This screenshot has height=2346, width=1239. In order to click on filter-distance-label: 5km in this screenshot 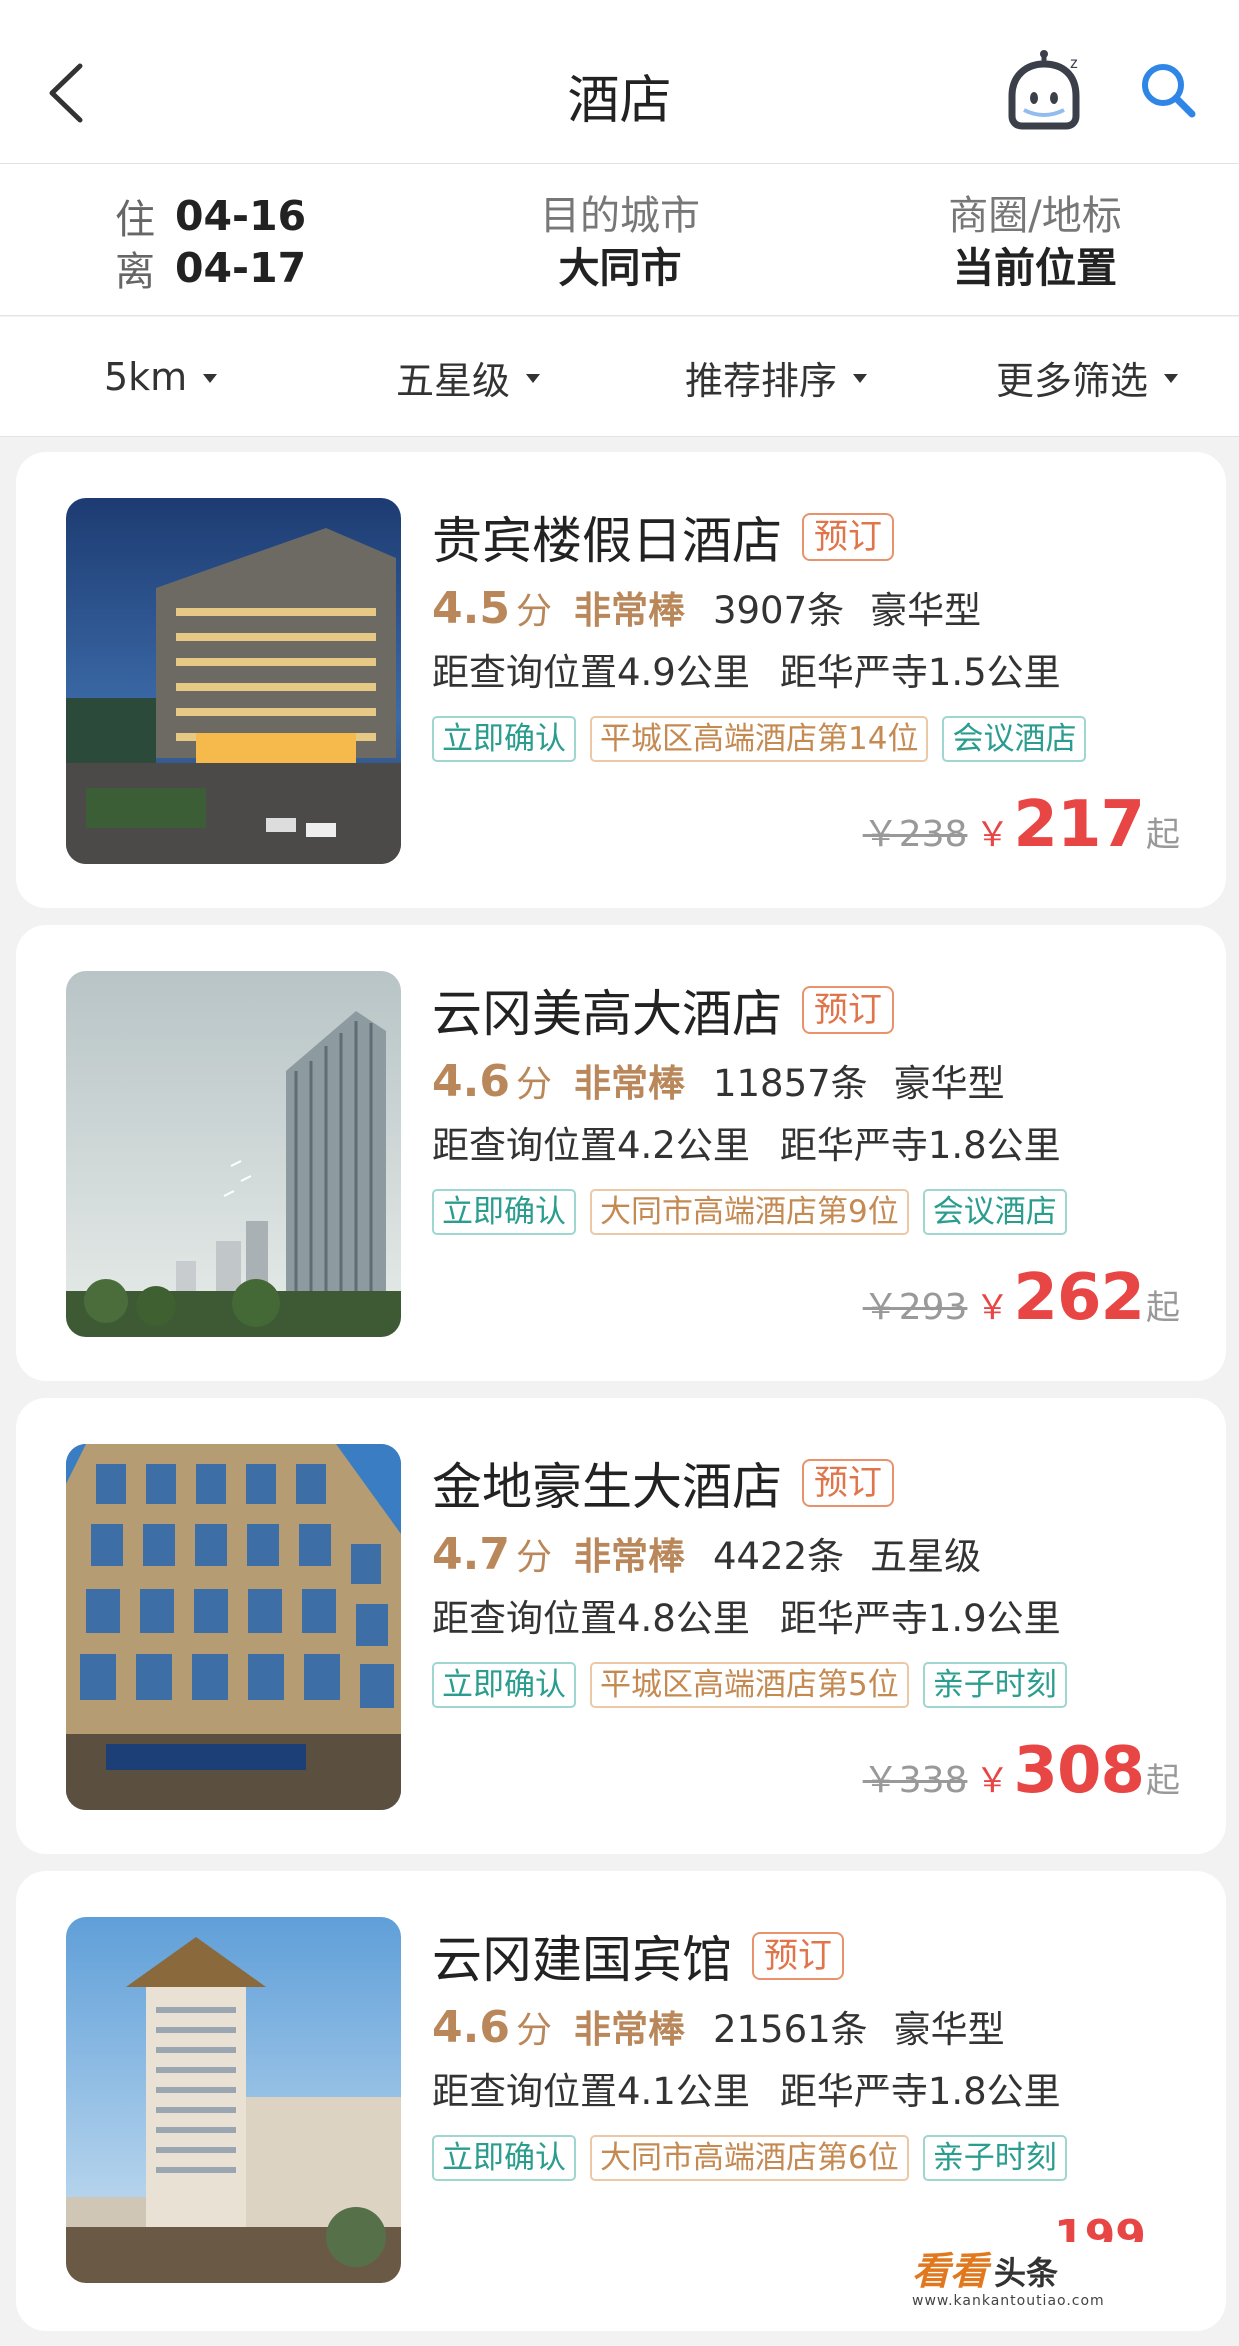, I will do `click(146, 377)`.